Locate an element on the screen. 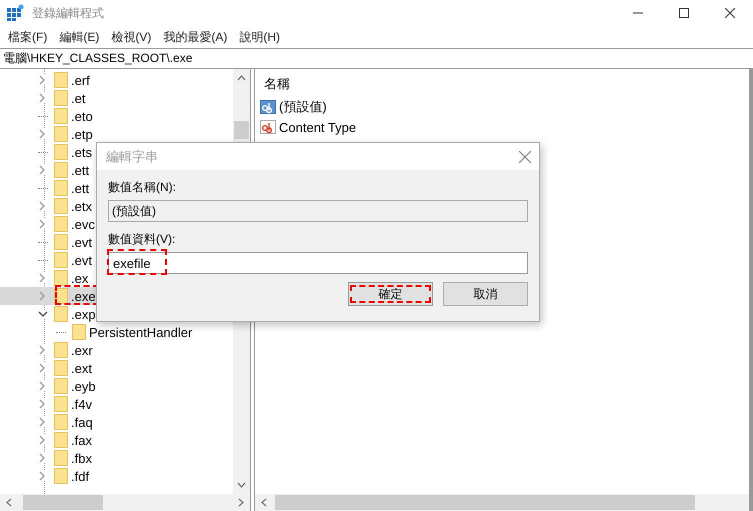 The image size is (753, 511). field-label: 數值資料(V): is located at coordinates (142, 239).